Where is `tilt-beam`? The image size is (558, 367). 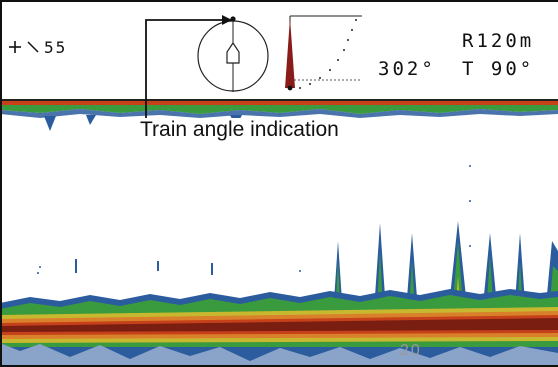
tilt-beam is located at coordinates (290, 53).